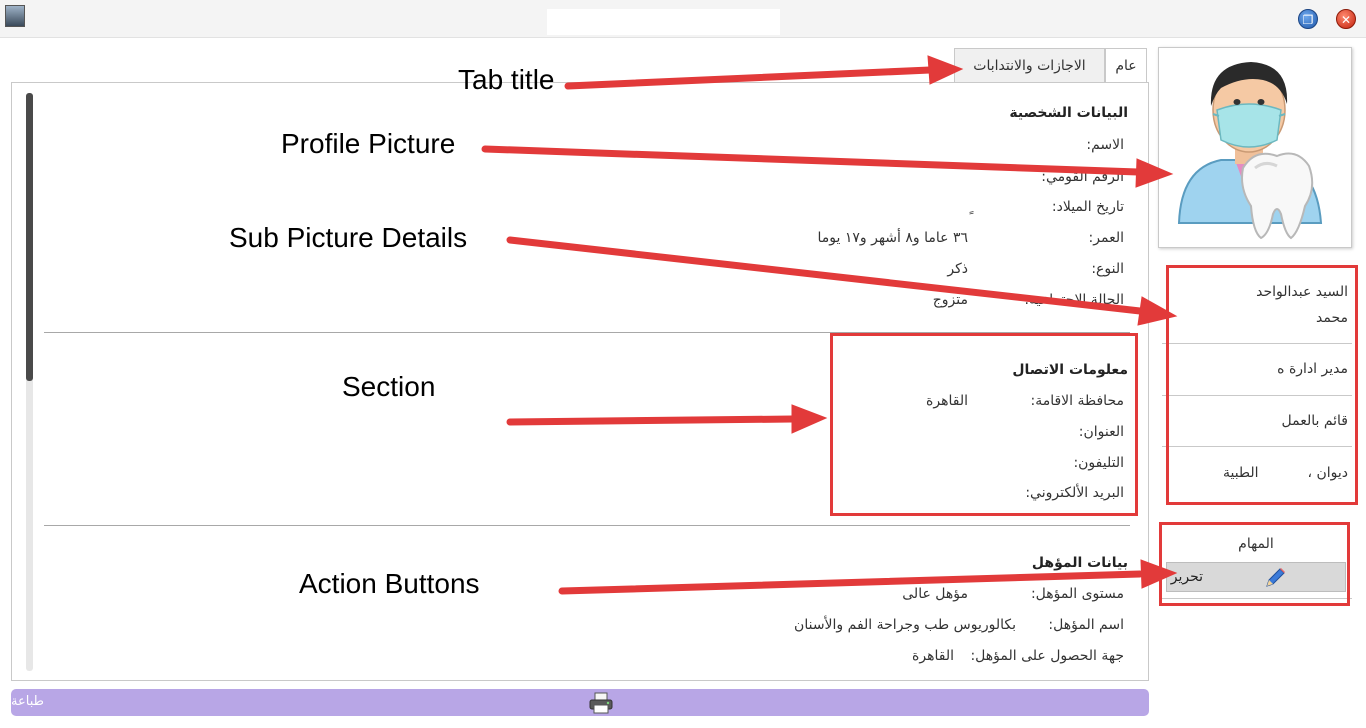 Image resolution: width=1366 pixels, height=728 pixels. Describe the element at coordinates (904, 303) in the screenshot. I see `personal-row: الحالة الاجتماعية: متزوج` at that location.